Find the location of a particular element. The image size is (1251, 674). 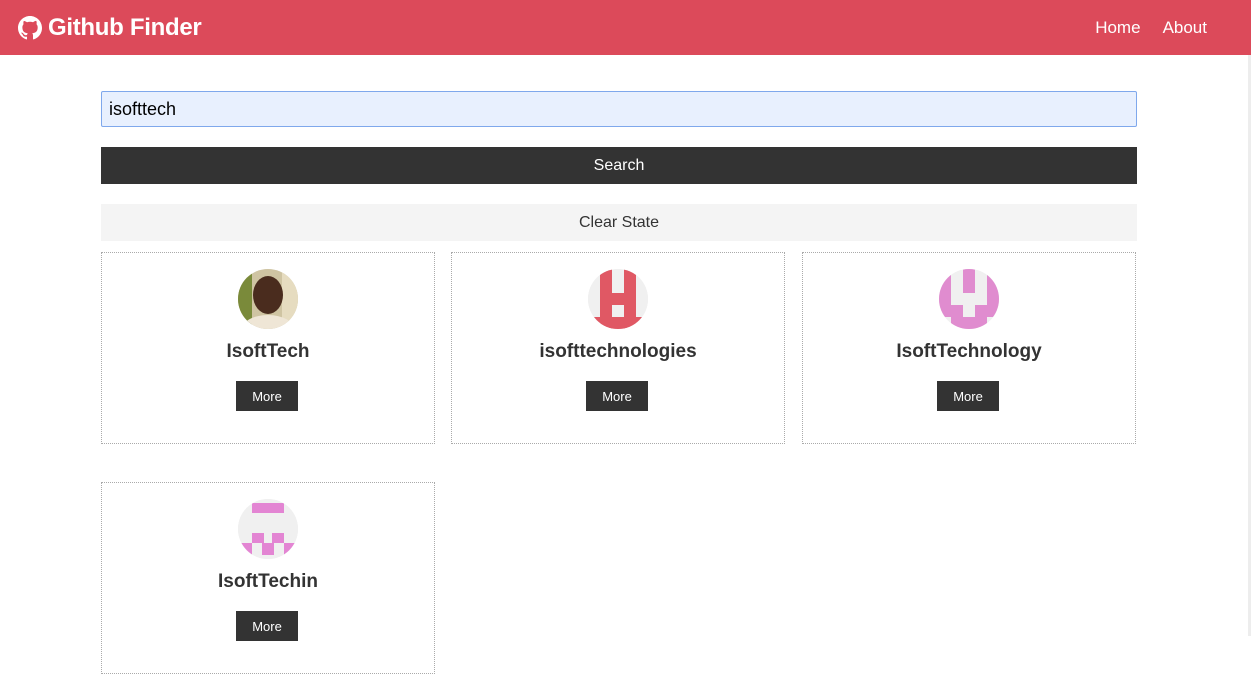

user-name: isofttechnologies is located at coordinates (618, 351).